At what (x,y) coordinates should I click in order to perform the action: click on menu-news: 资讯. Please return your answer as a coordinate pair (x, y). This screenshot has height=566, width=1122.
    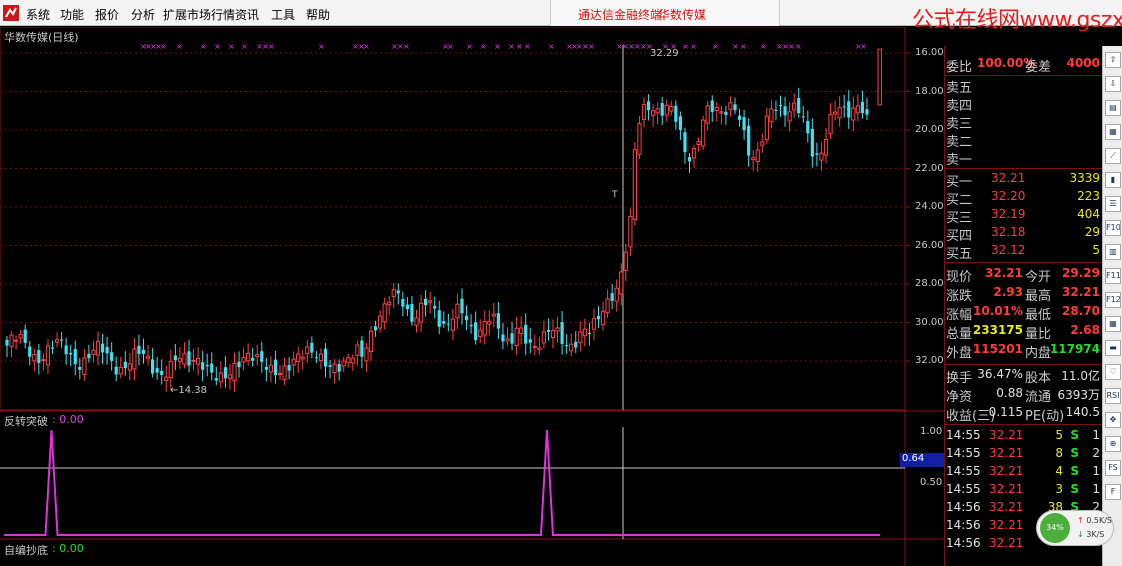
    Looking at the image, I should click on (247, 14).